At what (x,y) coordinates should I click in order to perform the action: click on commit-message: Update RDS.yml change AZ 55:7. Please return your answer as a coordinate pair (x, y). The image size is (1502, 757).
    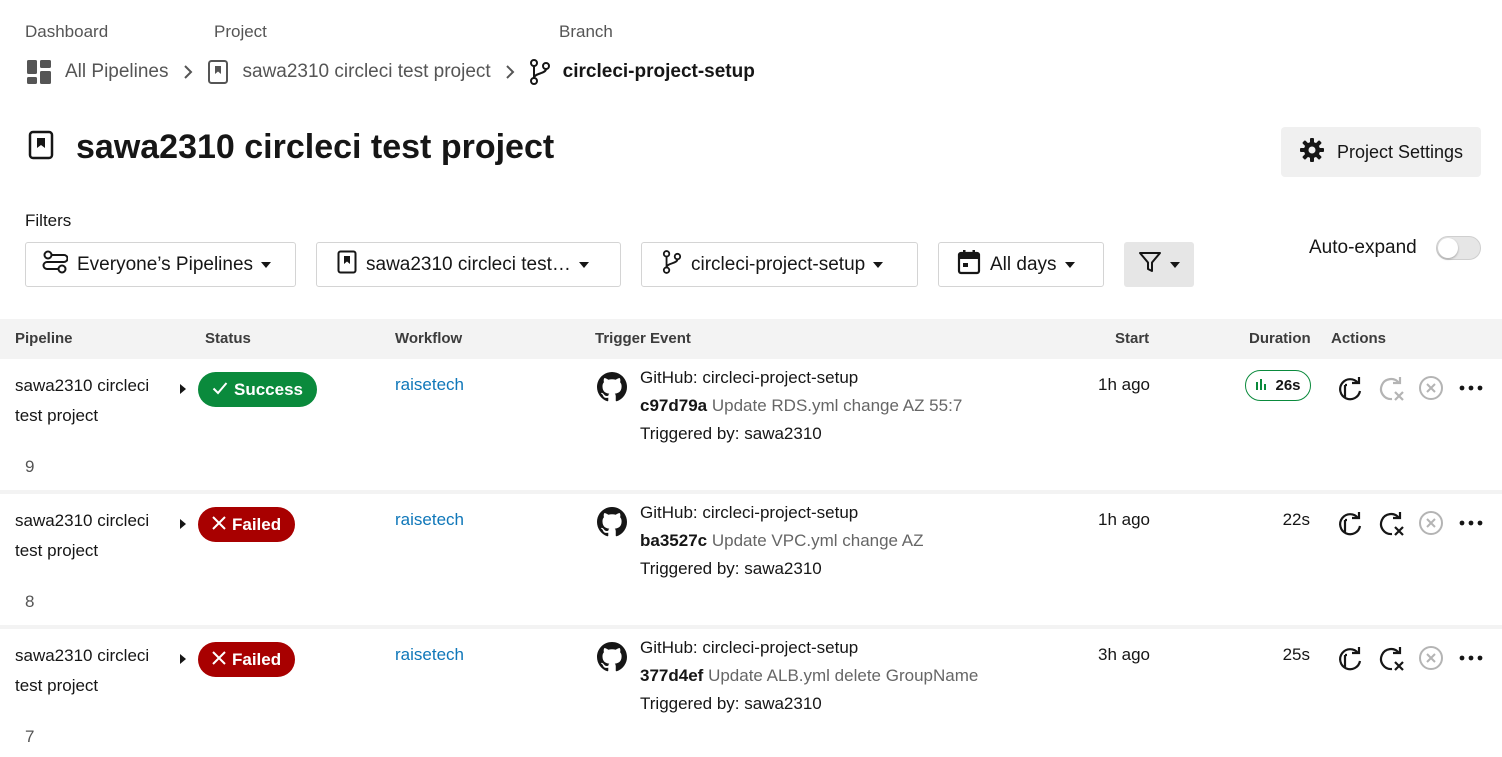
    Looking at the image, I should click on (837, 405).